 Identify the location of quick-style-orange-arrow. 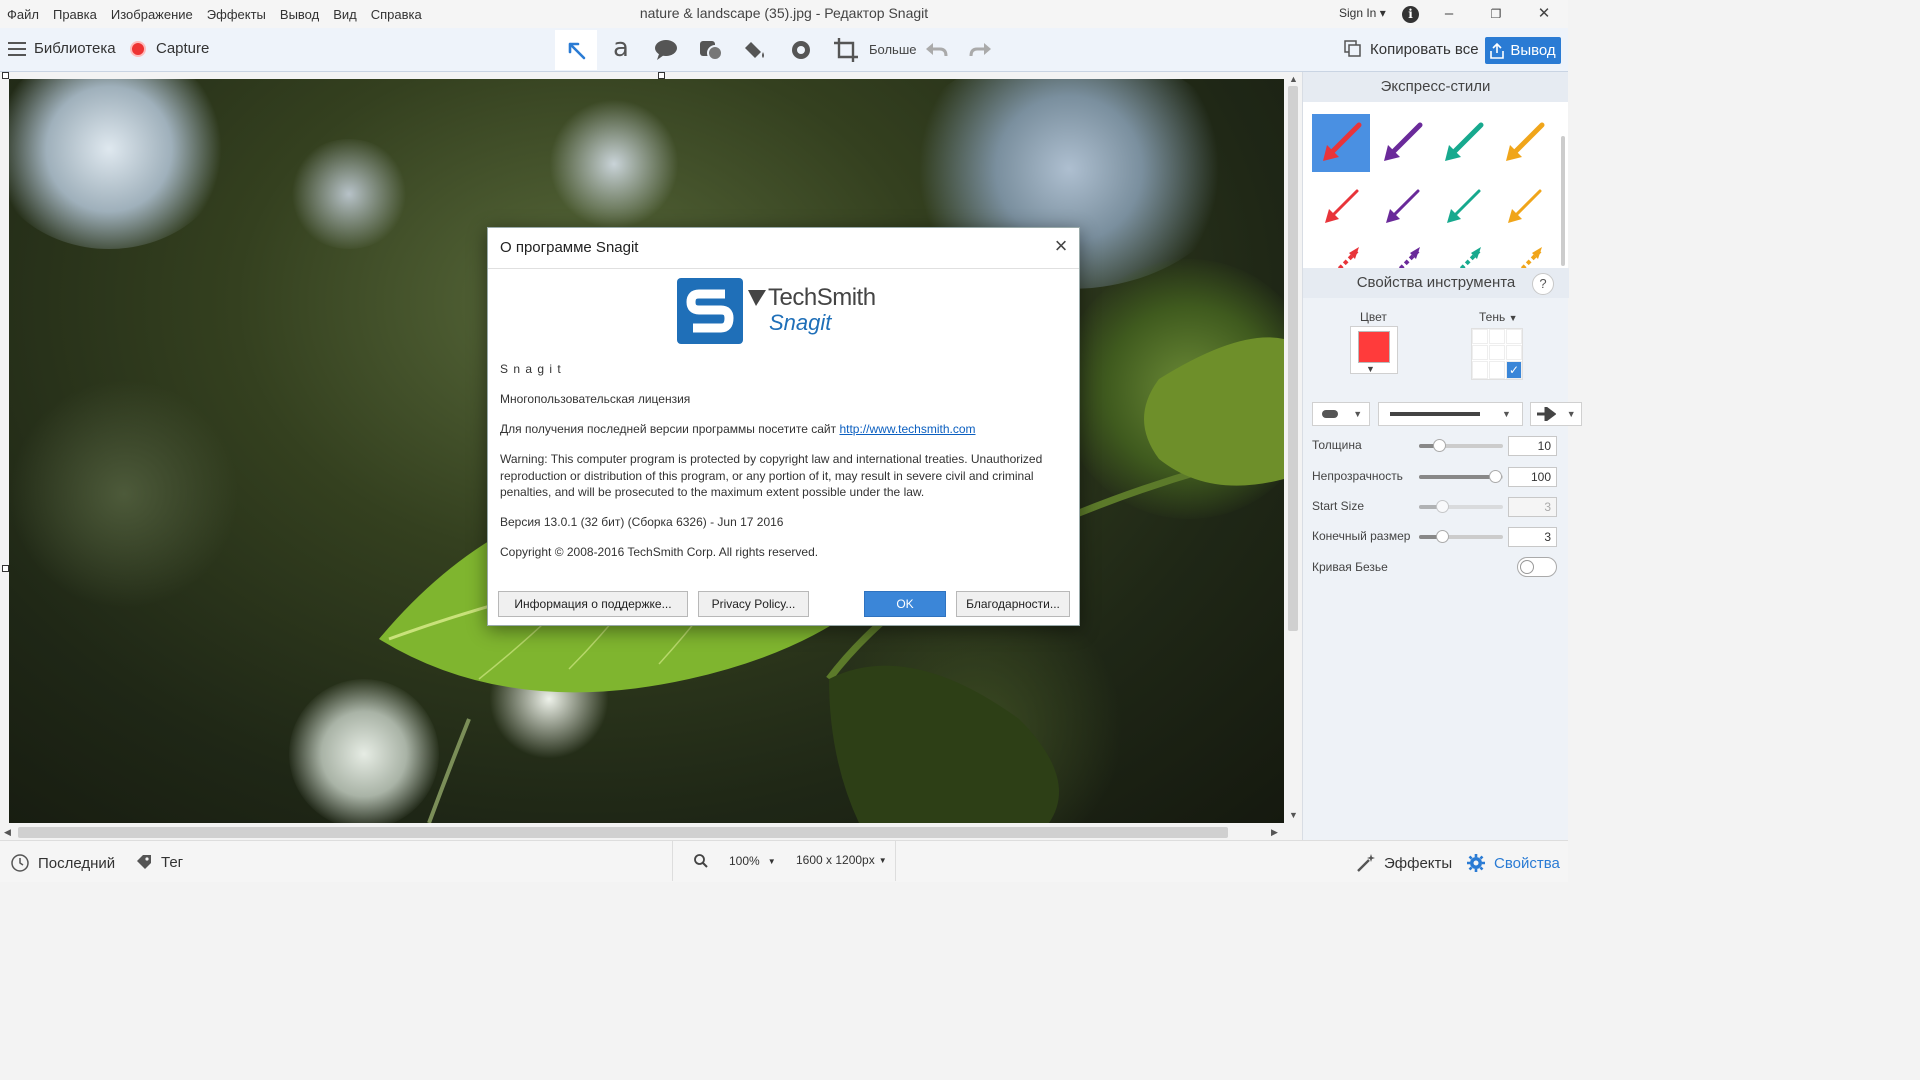
(1524, 143).